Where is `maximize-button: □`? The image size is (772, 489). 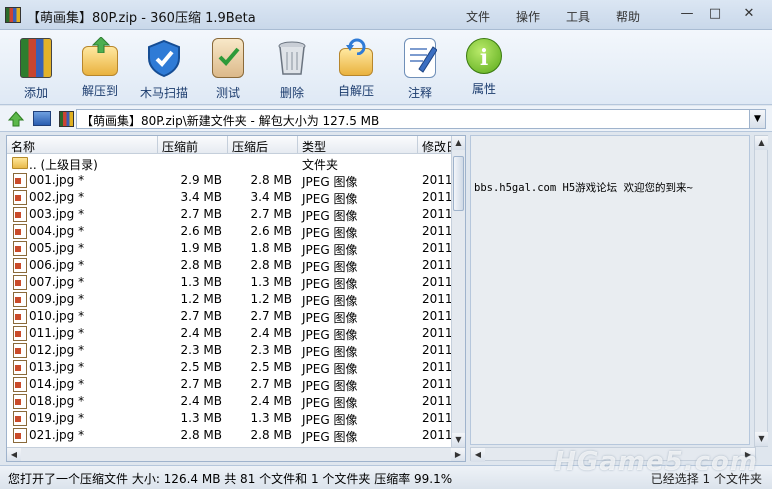 maximize-button: □ is located at coordinates (715, 14).